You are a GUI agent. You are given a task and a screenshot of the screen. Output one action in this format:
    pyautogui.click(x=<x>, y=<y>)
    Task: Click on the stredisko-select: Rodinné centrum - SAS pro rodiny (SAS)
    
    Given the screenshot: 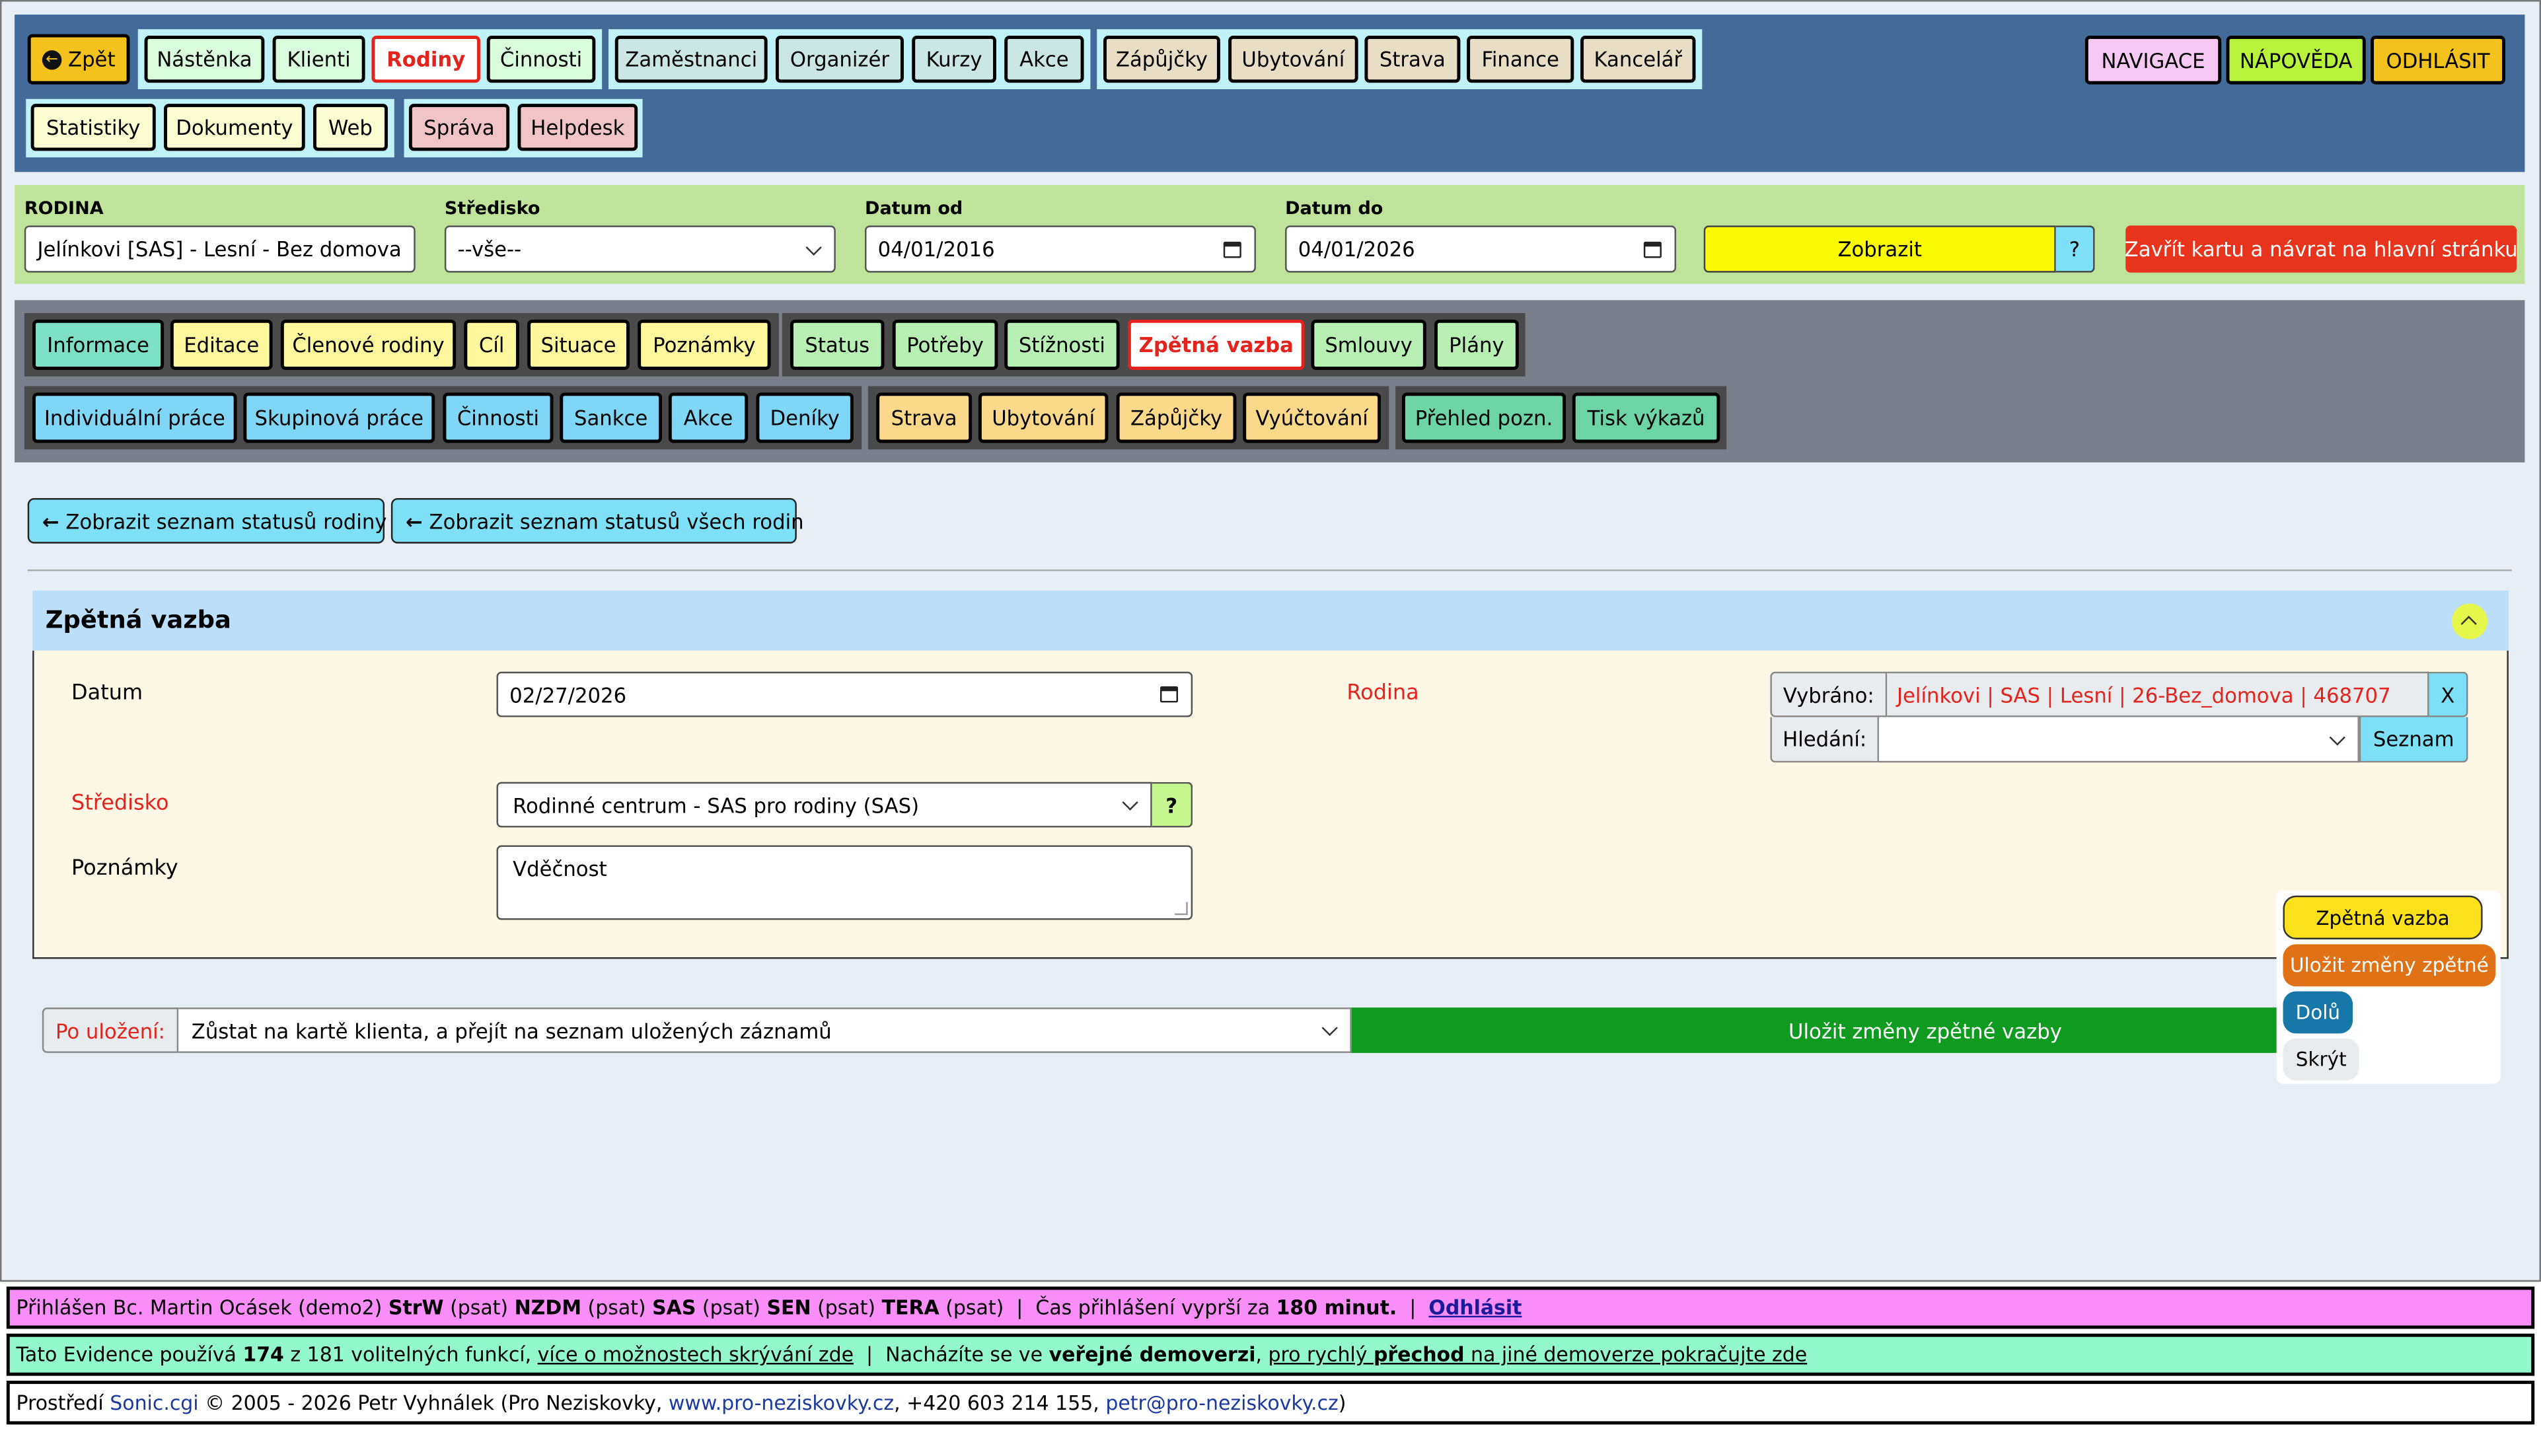 What is the action you would take?
    pyautogui.click(x=824, y=805)
    